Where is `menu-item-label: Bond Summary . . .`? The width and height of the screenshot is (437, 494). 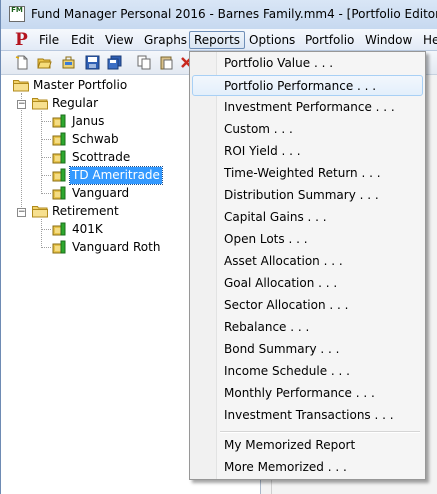 menu-item-label: Bond Summary . . . is located at coordinates (282, 349).